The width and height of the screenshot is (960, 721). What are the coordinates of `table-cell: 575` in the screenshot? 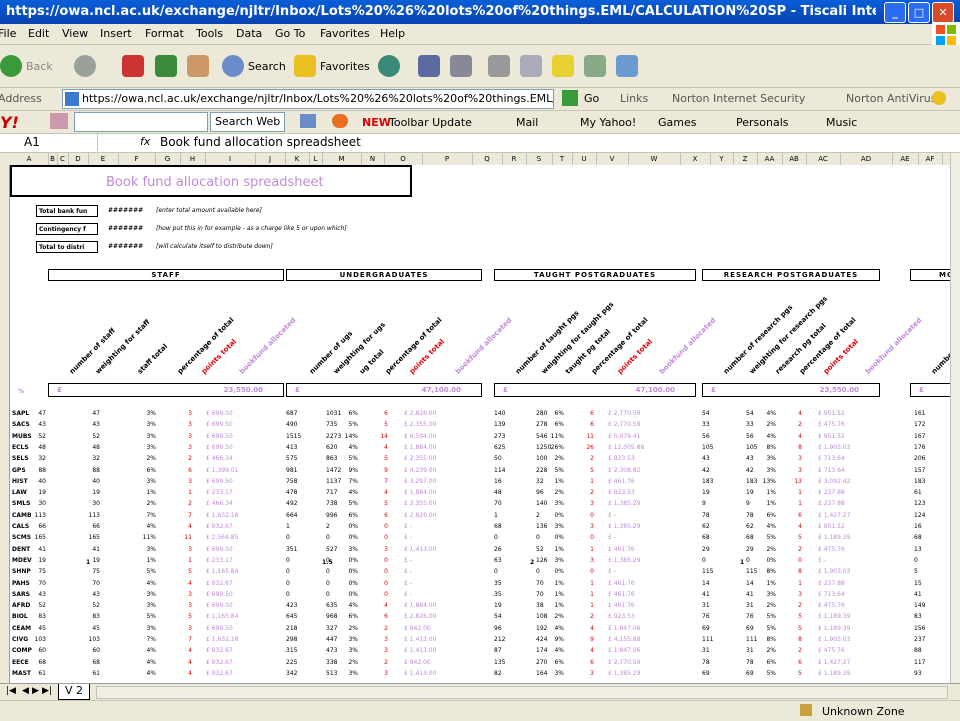 It's located at (291, 459).